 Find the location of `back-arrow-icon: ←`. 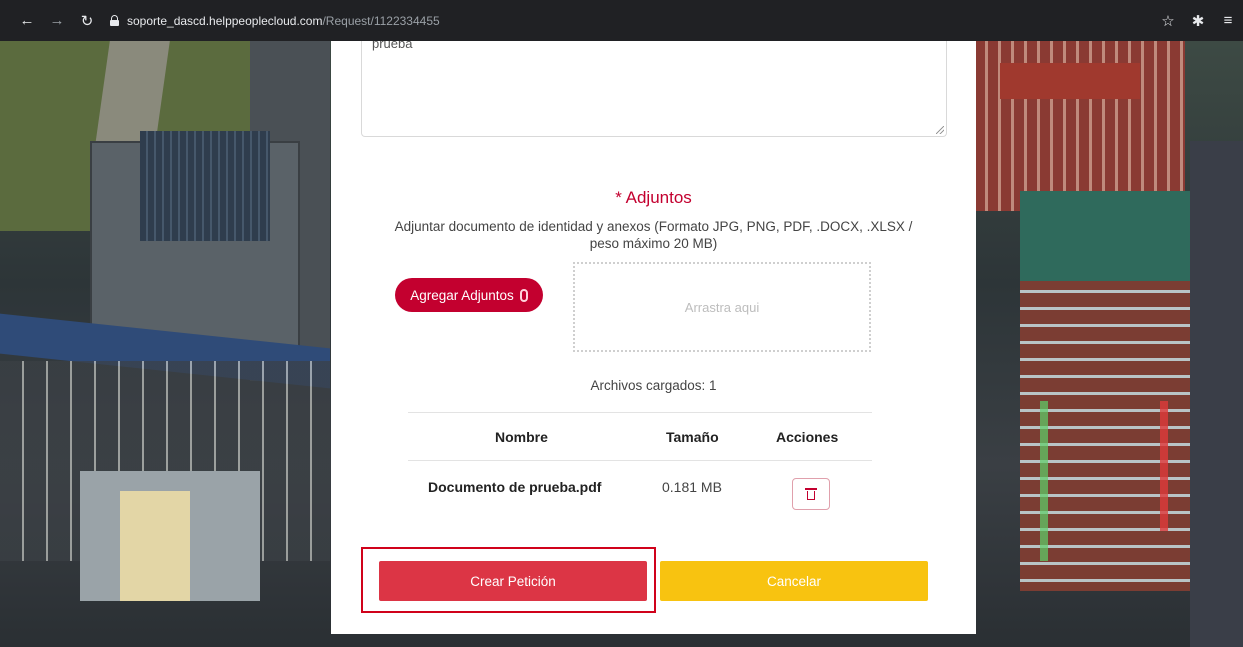

back-arrow-icon: ← is located at coordinates (27, 21).